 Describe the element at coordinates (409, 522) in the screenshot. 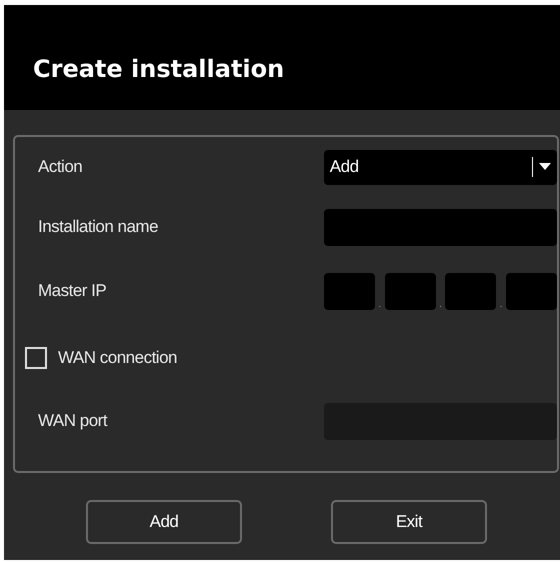

I see `dialog-button: Exit` at that location.